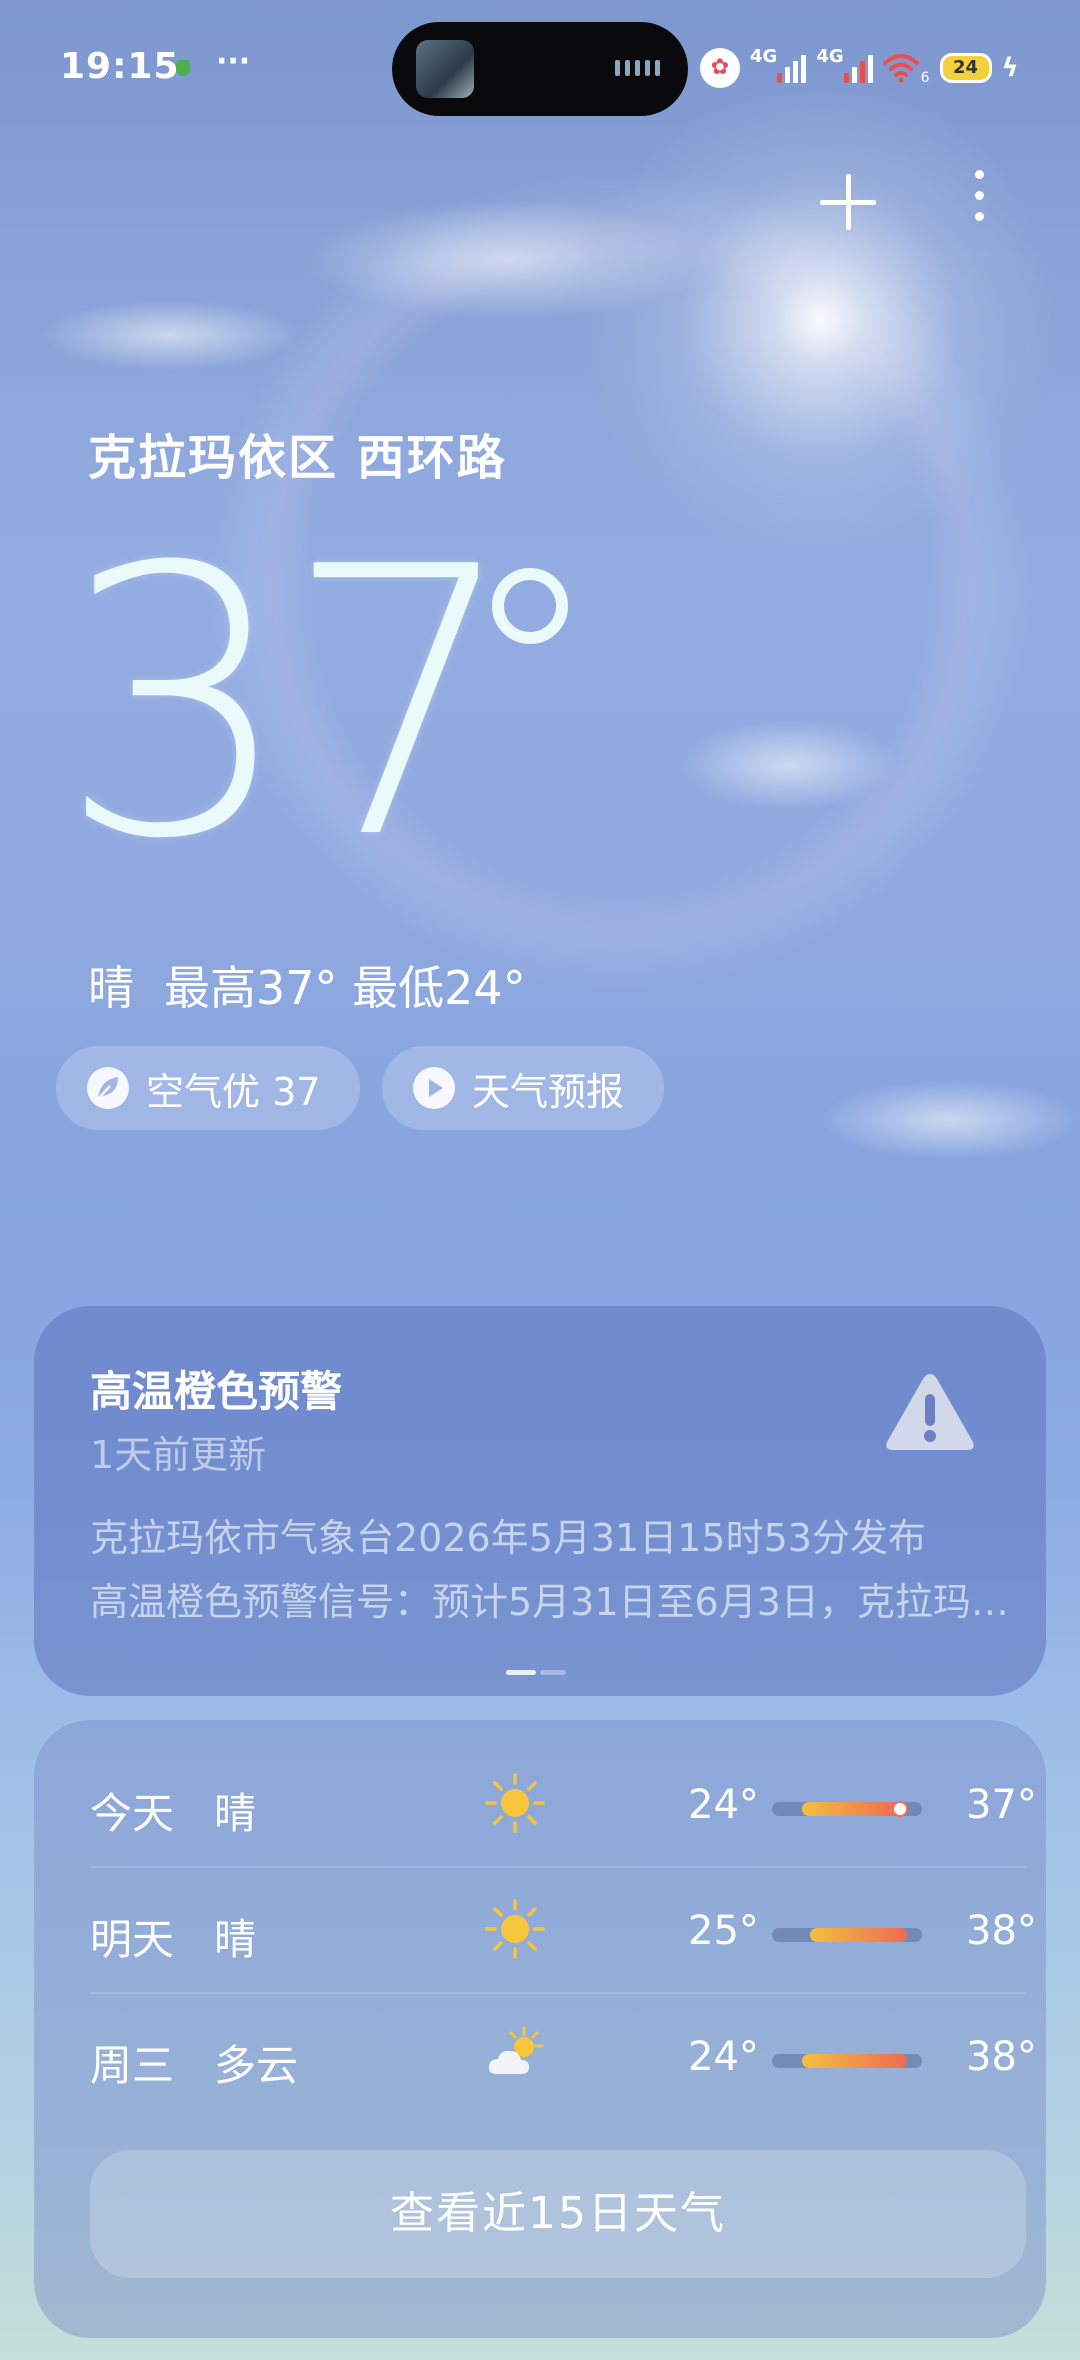  Describe the element at coordinates (256, 2065) in the screenshot. I see `day-condition: 多云` at that location.